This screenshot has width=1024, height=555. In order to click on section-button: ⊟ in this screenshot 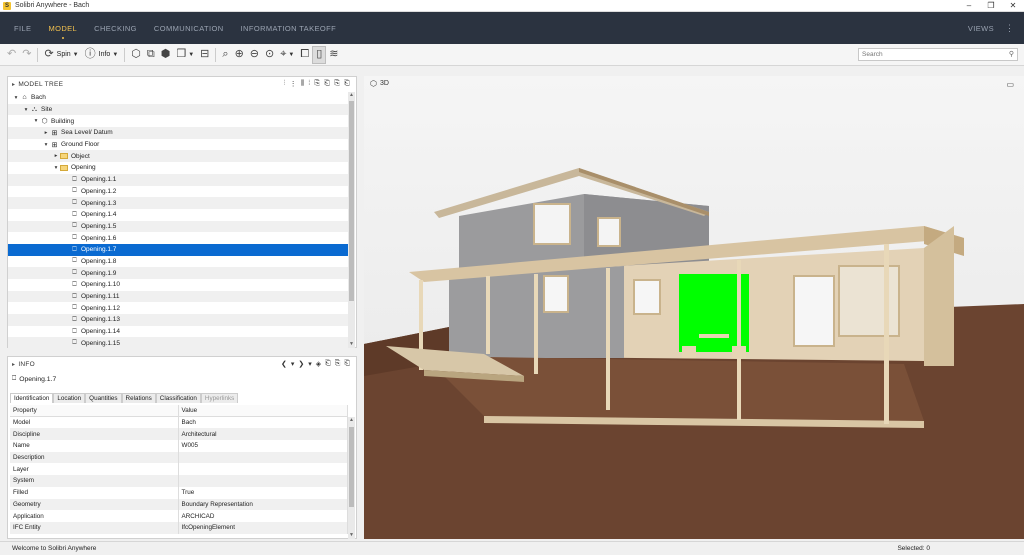, I will do `click(204, 55)`.